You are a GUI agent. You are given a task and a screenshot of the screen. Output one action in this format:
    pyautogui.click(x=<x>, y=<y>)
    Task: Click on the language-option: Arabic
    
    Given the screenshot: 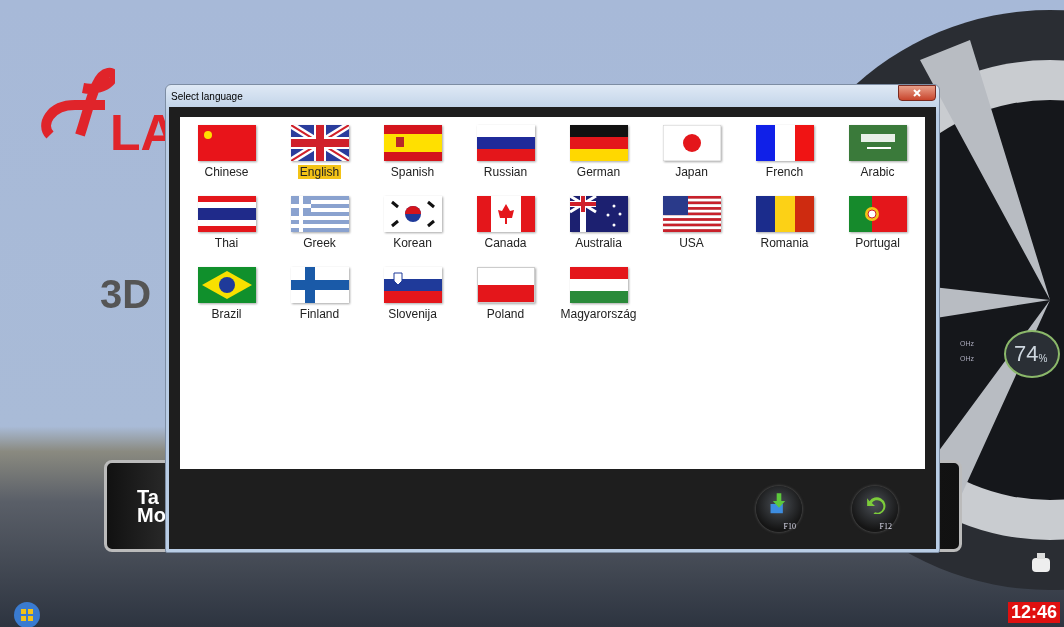 What is the action you would take?
    pyautogui.click(x=877, y=172)
    